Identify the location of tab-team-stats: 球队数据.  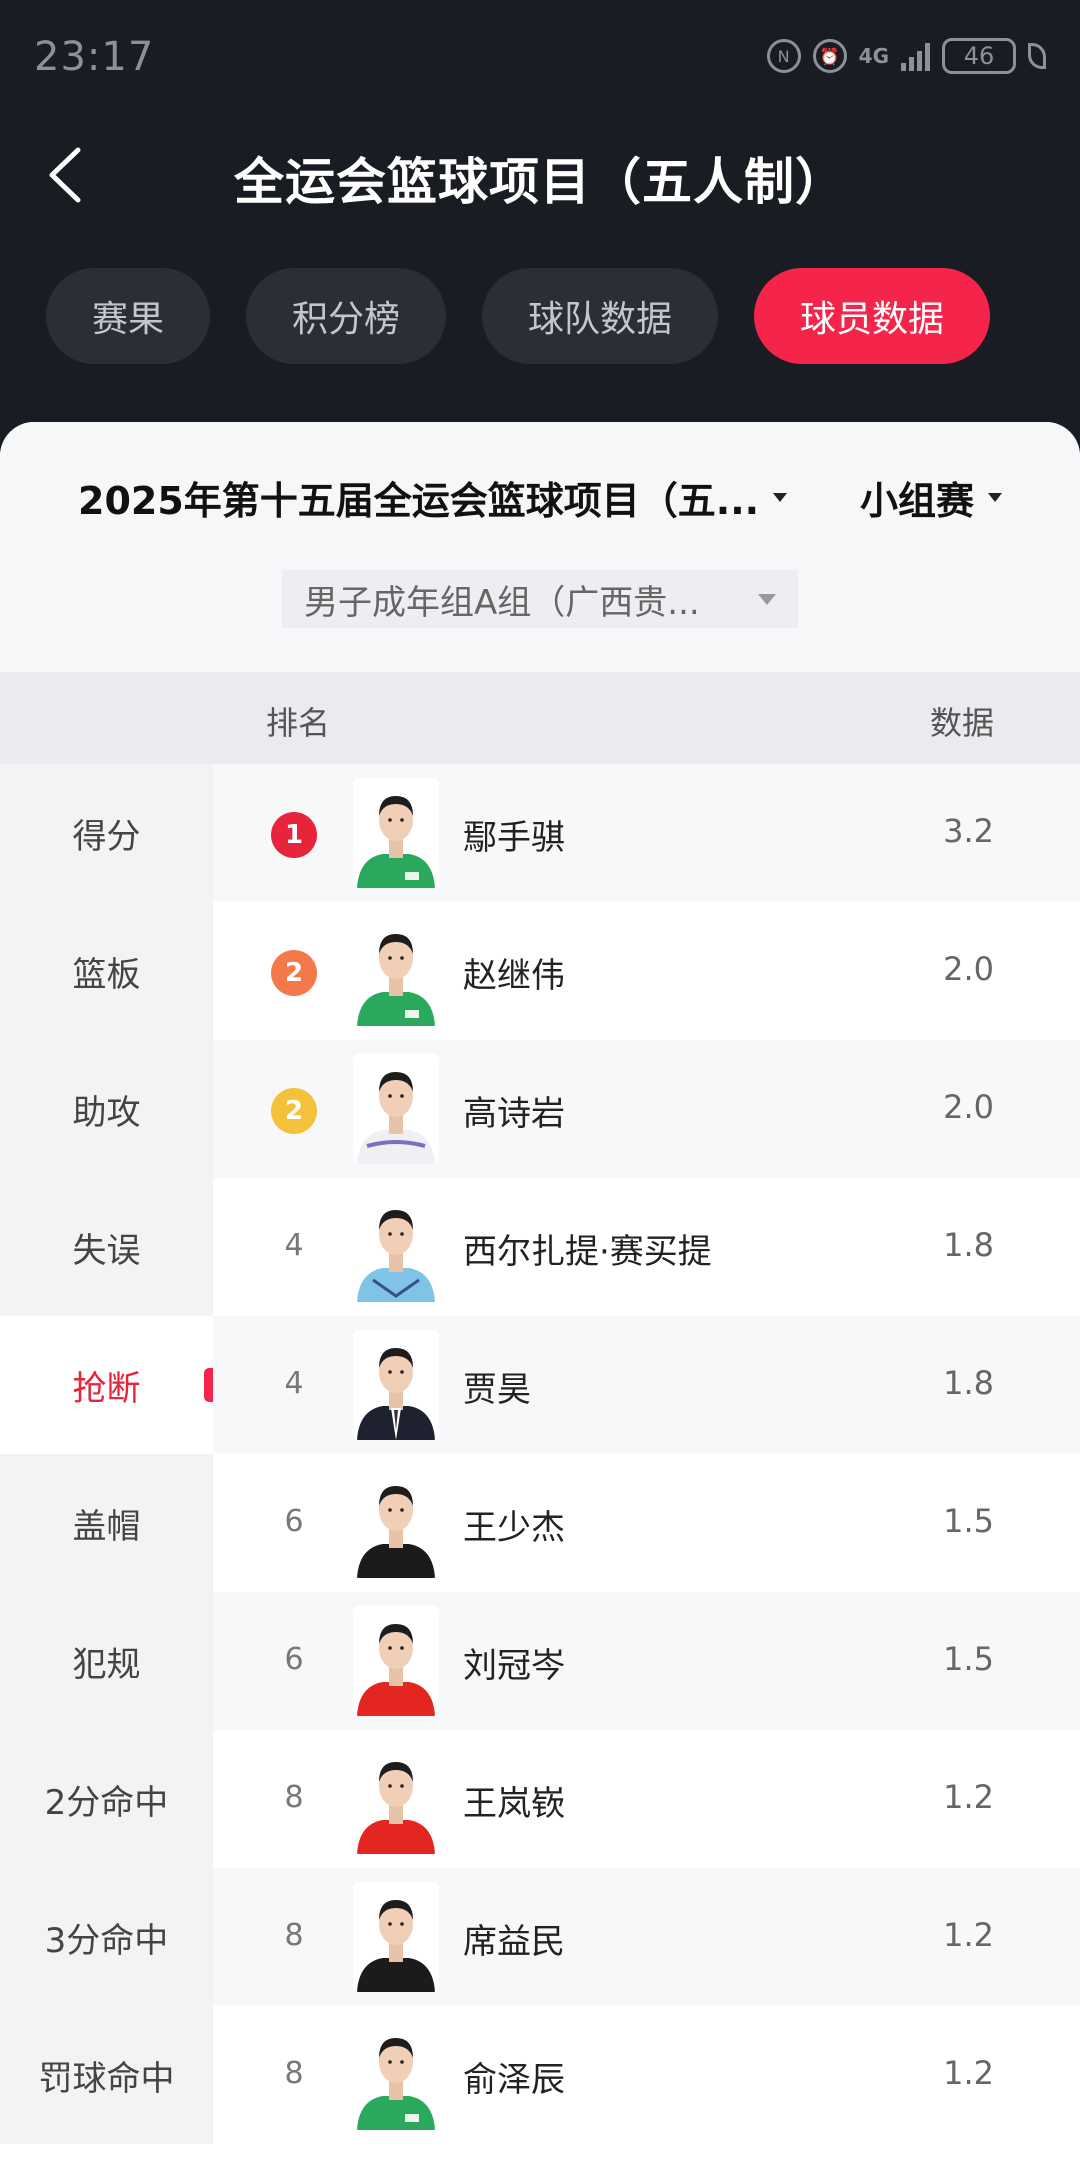
(600, 316).